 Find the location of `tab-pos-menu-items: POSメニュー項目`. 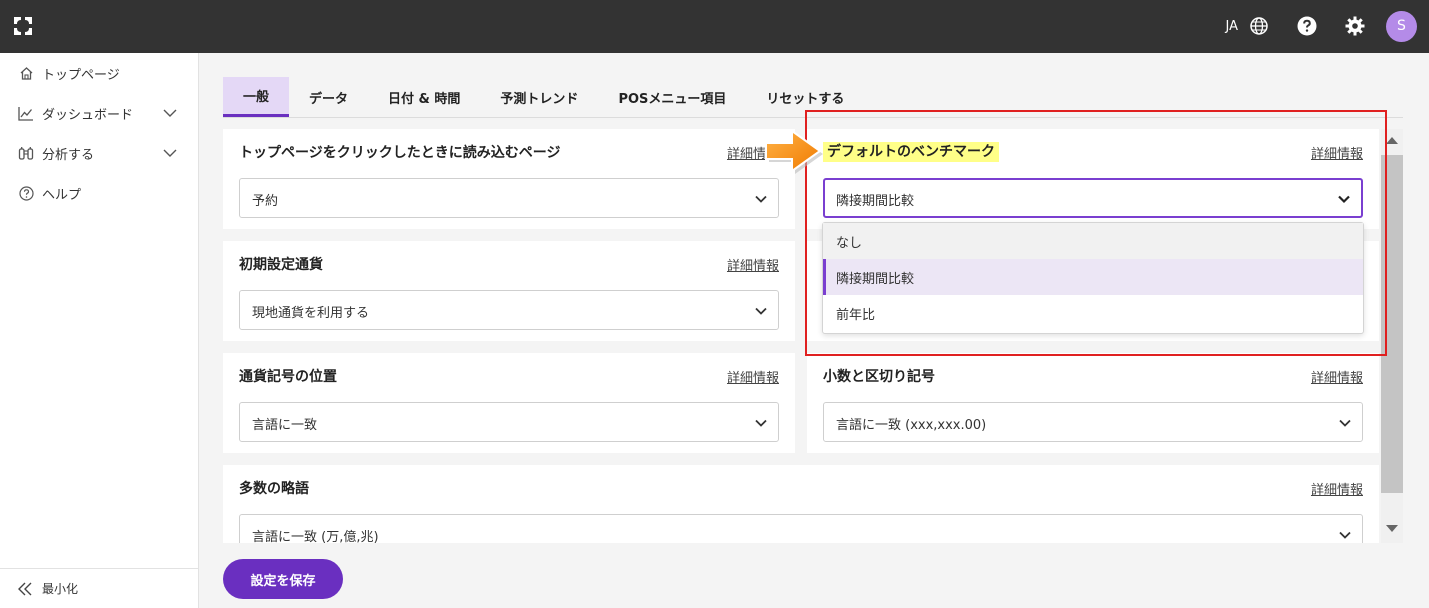

tab-pos-menu-items: POSメニュー項目 is located at coordinates (672, 97).